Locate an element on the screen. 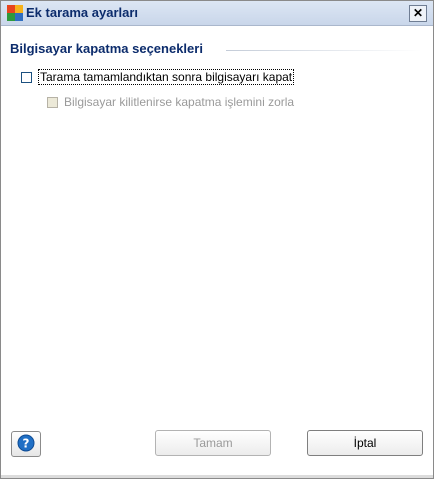 The image size is (434, 479). ok-button: Tamam is located at coordinates (213, 443).